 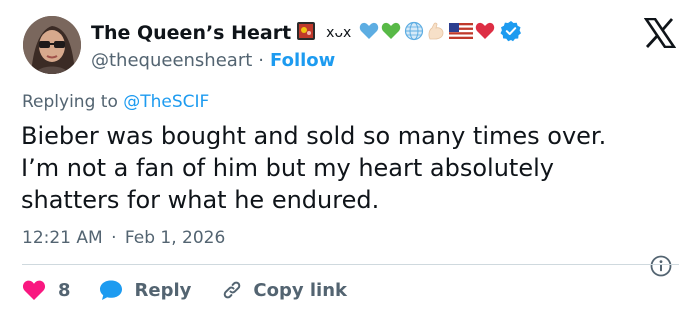 I want to click on action-bar: 8 Reply Copy link, so click(x=184, y=290).